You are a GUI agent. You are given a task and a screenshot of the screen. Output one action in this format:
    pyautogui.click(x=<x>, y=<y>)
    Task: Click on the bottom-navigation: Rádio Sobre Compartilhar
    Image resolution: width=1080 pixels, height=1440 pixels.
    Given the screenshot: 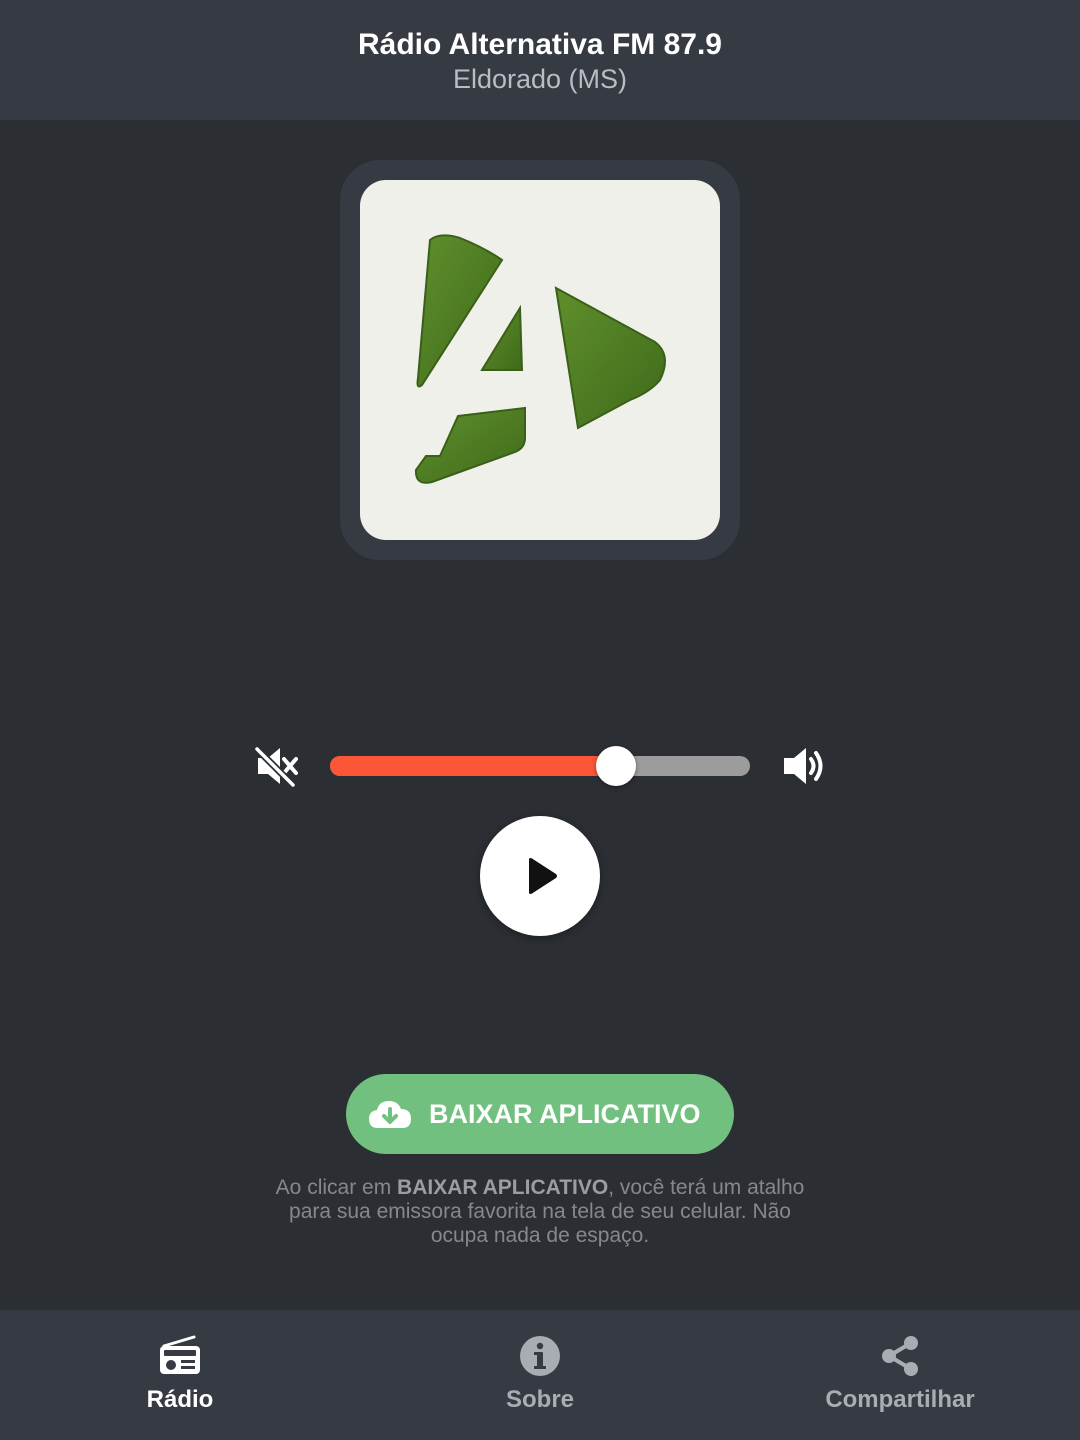 What is the action you would take?
    pyautogui.click(x=540, y=1375)
    